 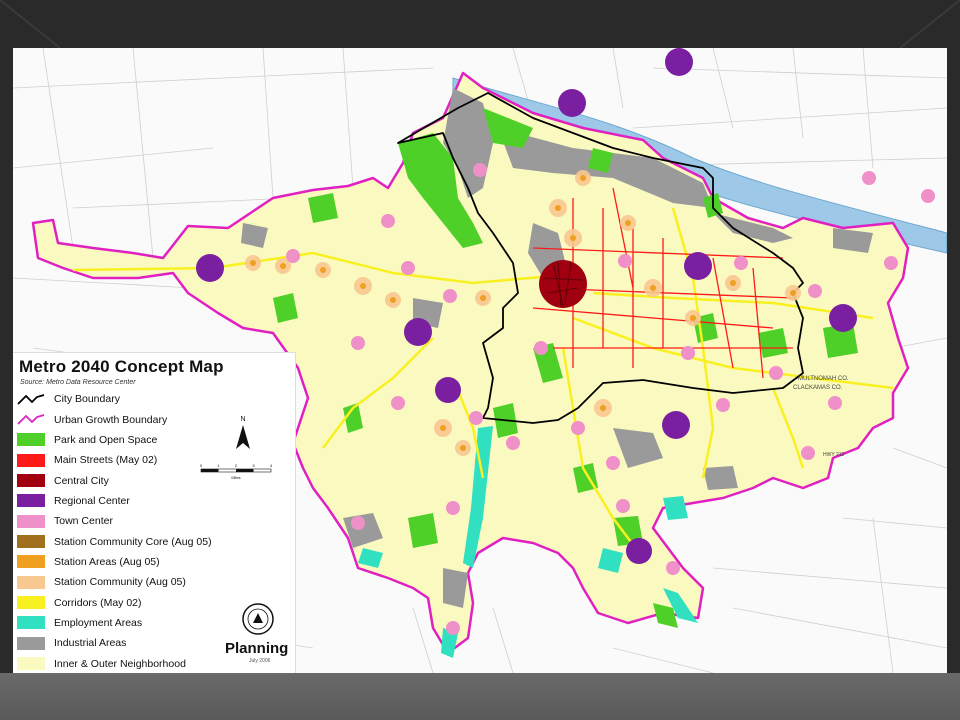 What do you see at coordinates (201, 465) in the screenshot?
I see `svg-text: 0` at bounding box center [201, 465].